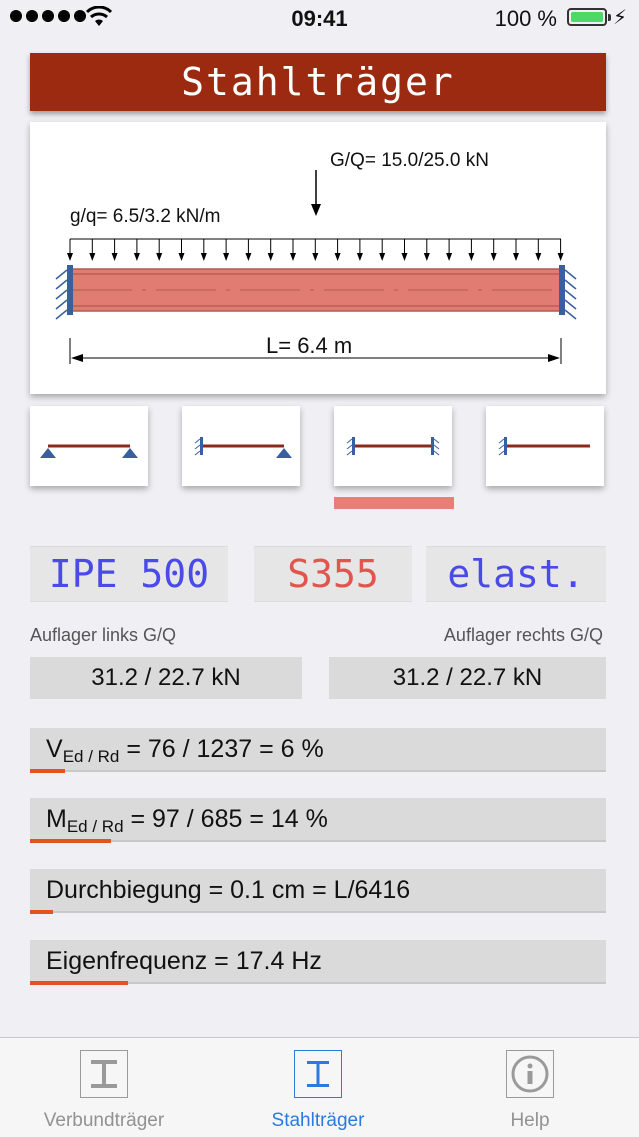 Image resolution: width=639 pixels, height=1137 pixels. Describe the element at coordinates (619, 18) in the screenshot. I see `charging-bolt-icon: ⚡` at that location.